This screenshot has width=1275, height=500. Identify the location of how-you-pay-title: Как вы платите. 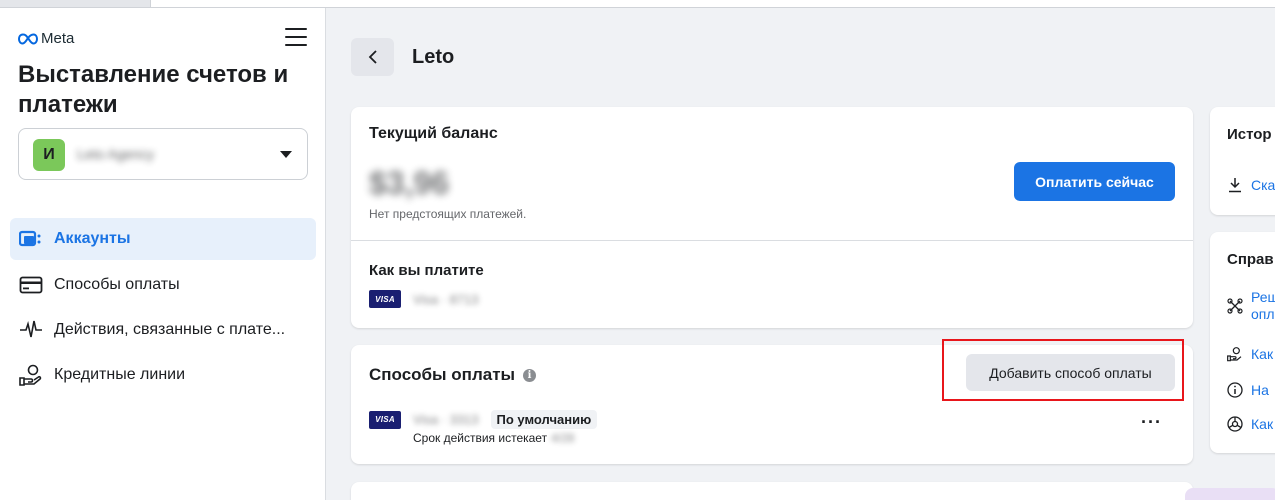
(426, 270).